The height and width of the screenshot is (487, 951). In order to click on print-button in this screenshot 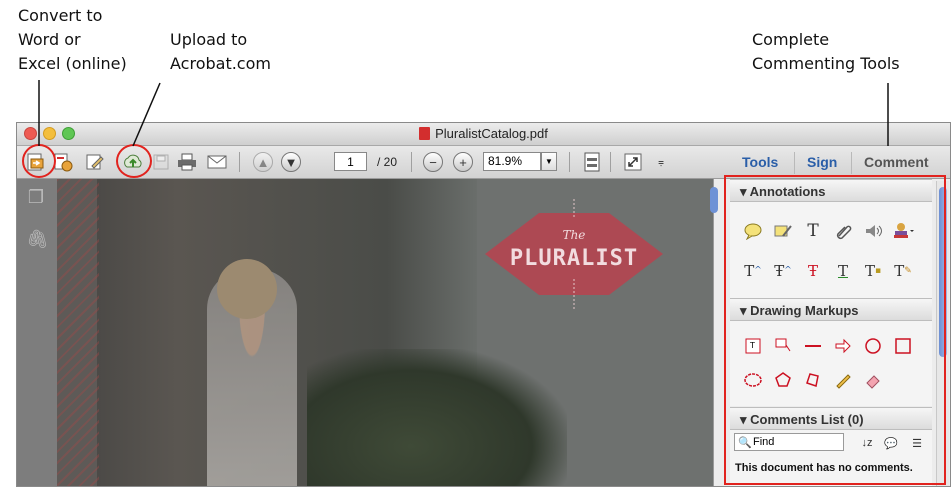, I will do `click(187, 162)`.